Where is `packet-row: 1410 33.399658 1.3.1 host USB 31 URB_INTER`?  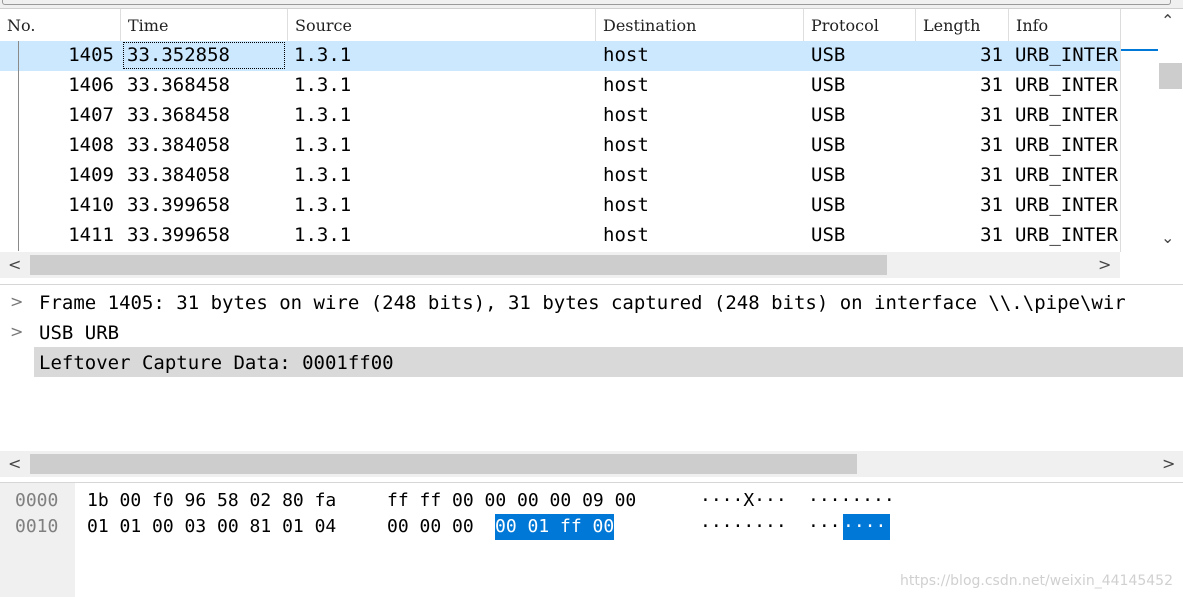
packet-row: 1410 33.399658 1.3.1 host USB 31 URB_INTER is located at coordinates (560, 206).